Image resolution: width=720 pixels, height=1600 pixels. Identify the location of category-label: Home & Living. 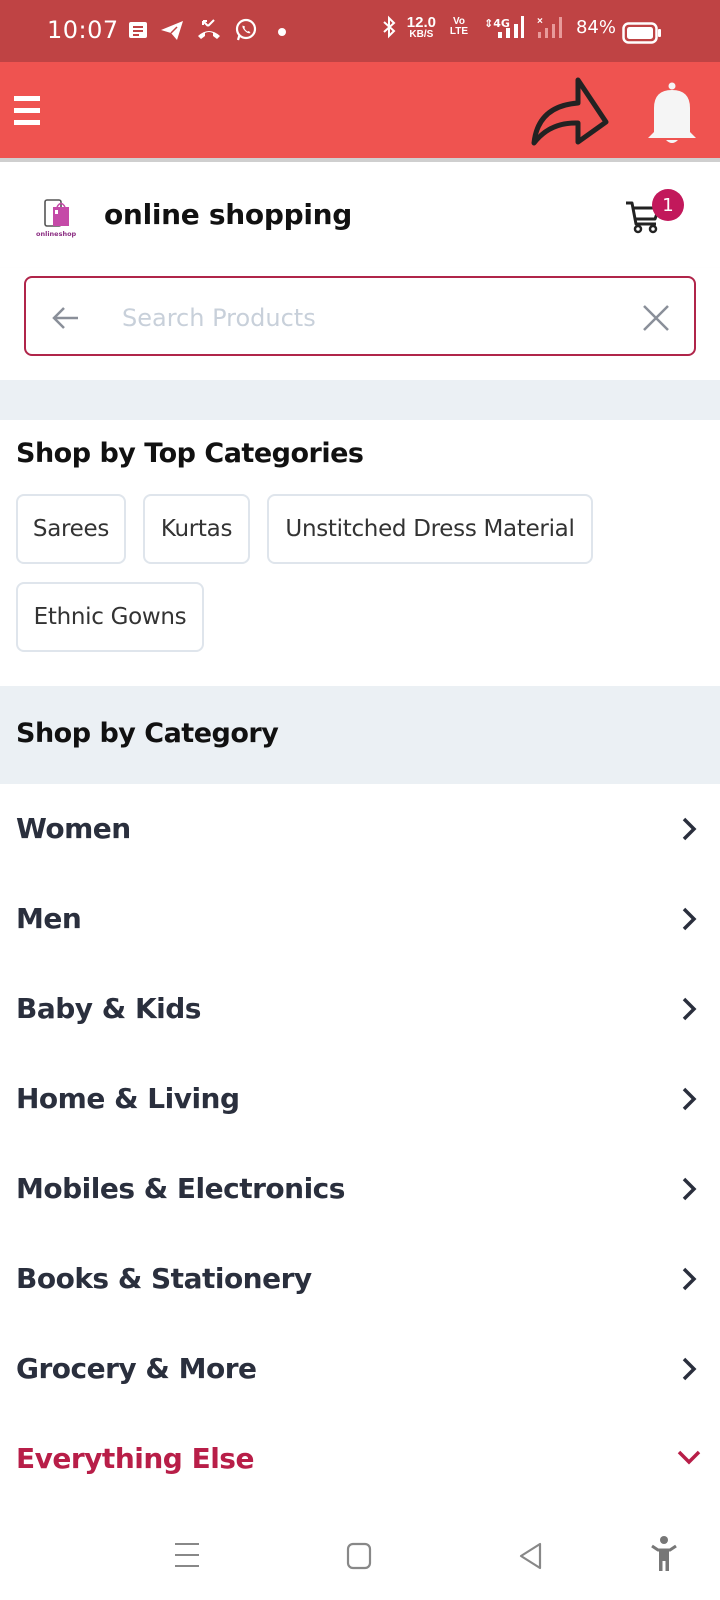
(128, 1098).